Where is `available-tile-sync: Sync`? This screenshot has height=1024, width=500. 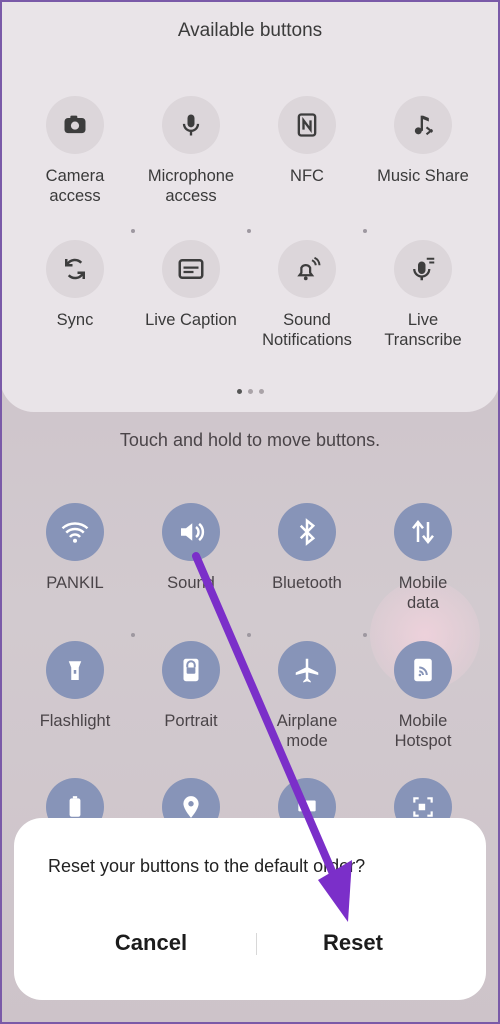
available-tile-sync: Sync is located at coordinates (75, 285).